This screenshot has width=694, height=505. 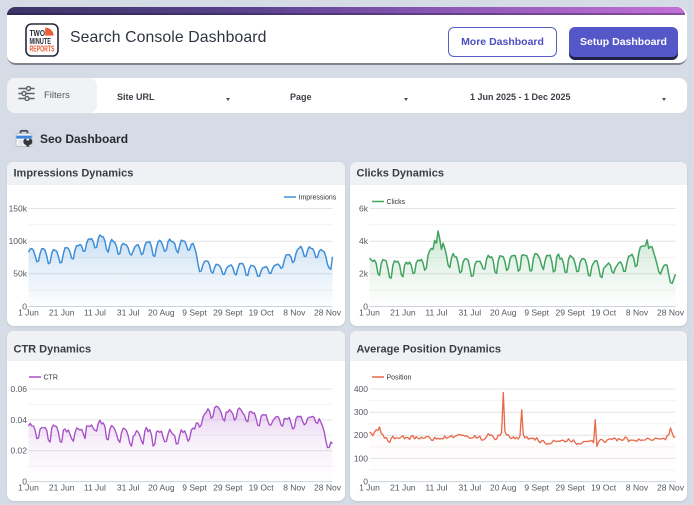 I want to click on svg-text: Impressions Dynamics, so click(x=74, y=174).